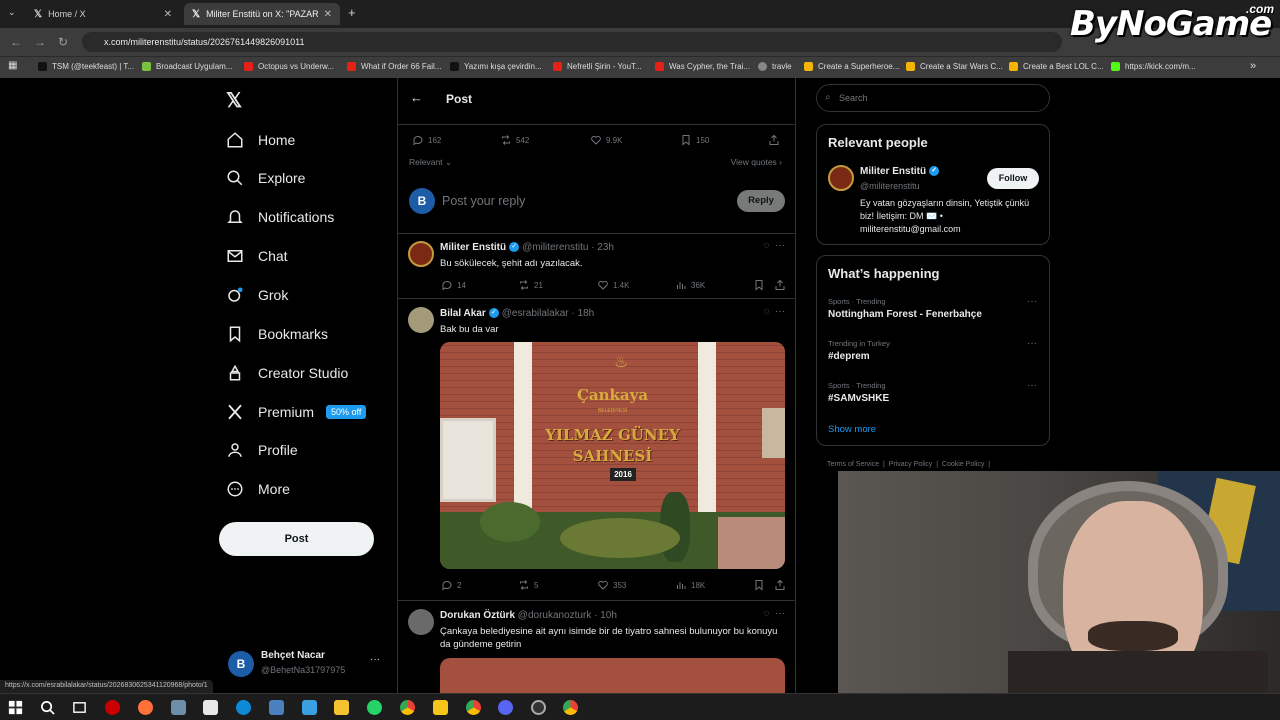 Image resolution: width=1280 pixels, height=720 pixels. Describe the element at coordinates (1013, 178) in the screenshot. I see `follow-button: Follow` at that location.